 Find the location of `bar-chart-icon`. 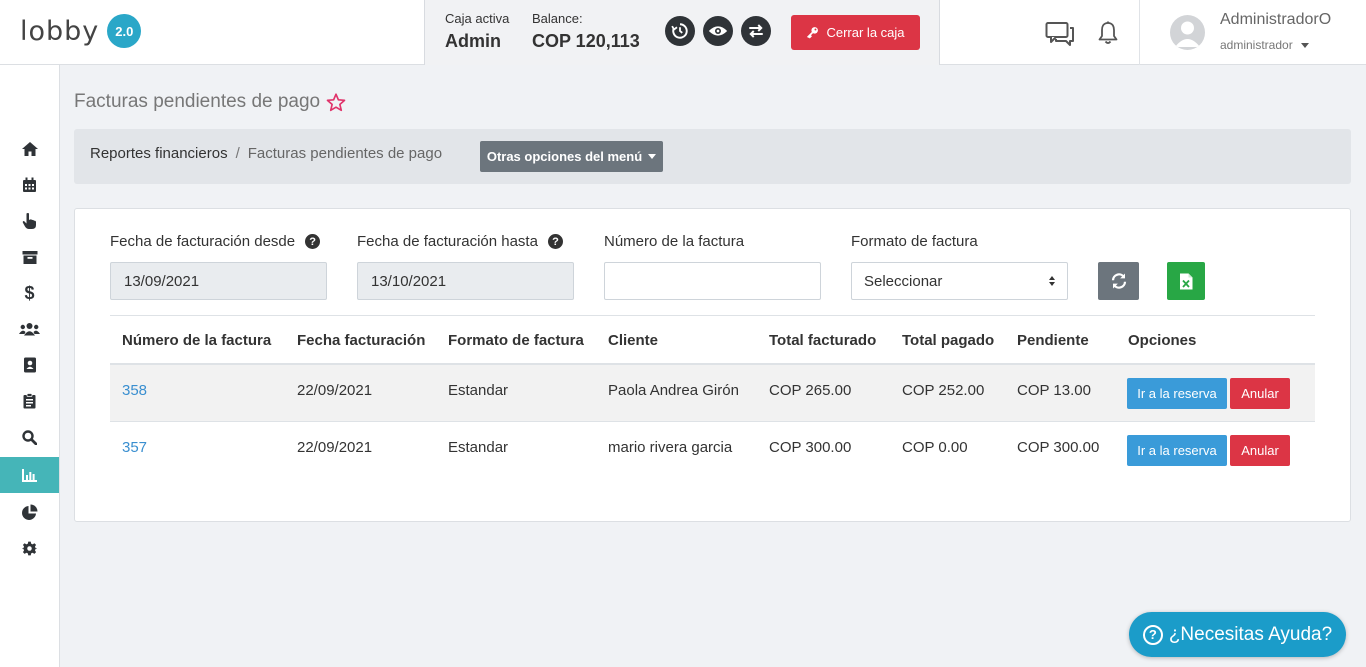

bar-chart-icon is located at coordinates (29, 475).